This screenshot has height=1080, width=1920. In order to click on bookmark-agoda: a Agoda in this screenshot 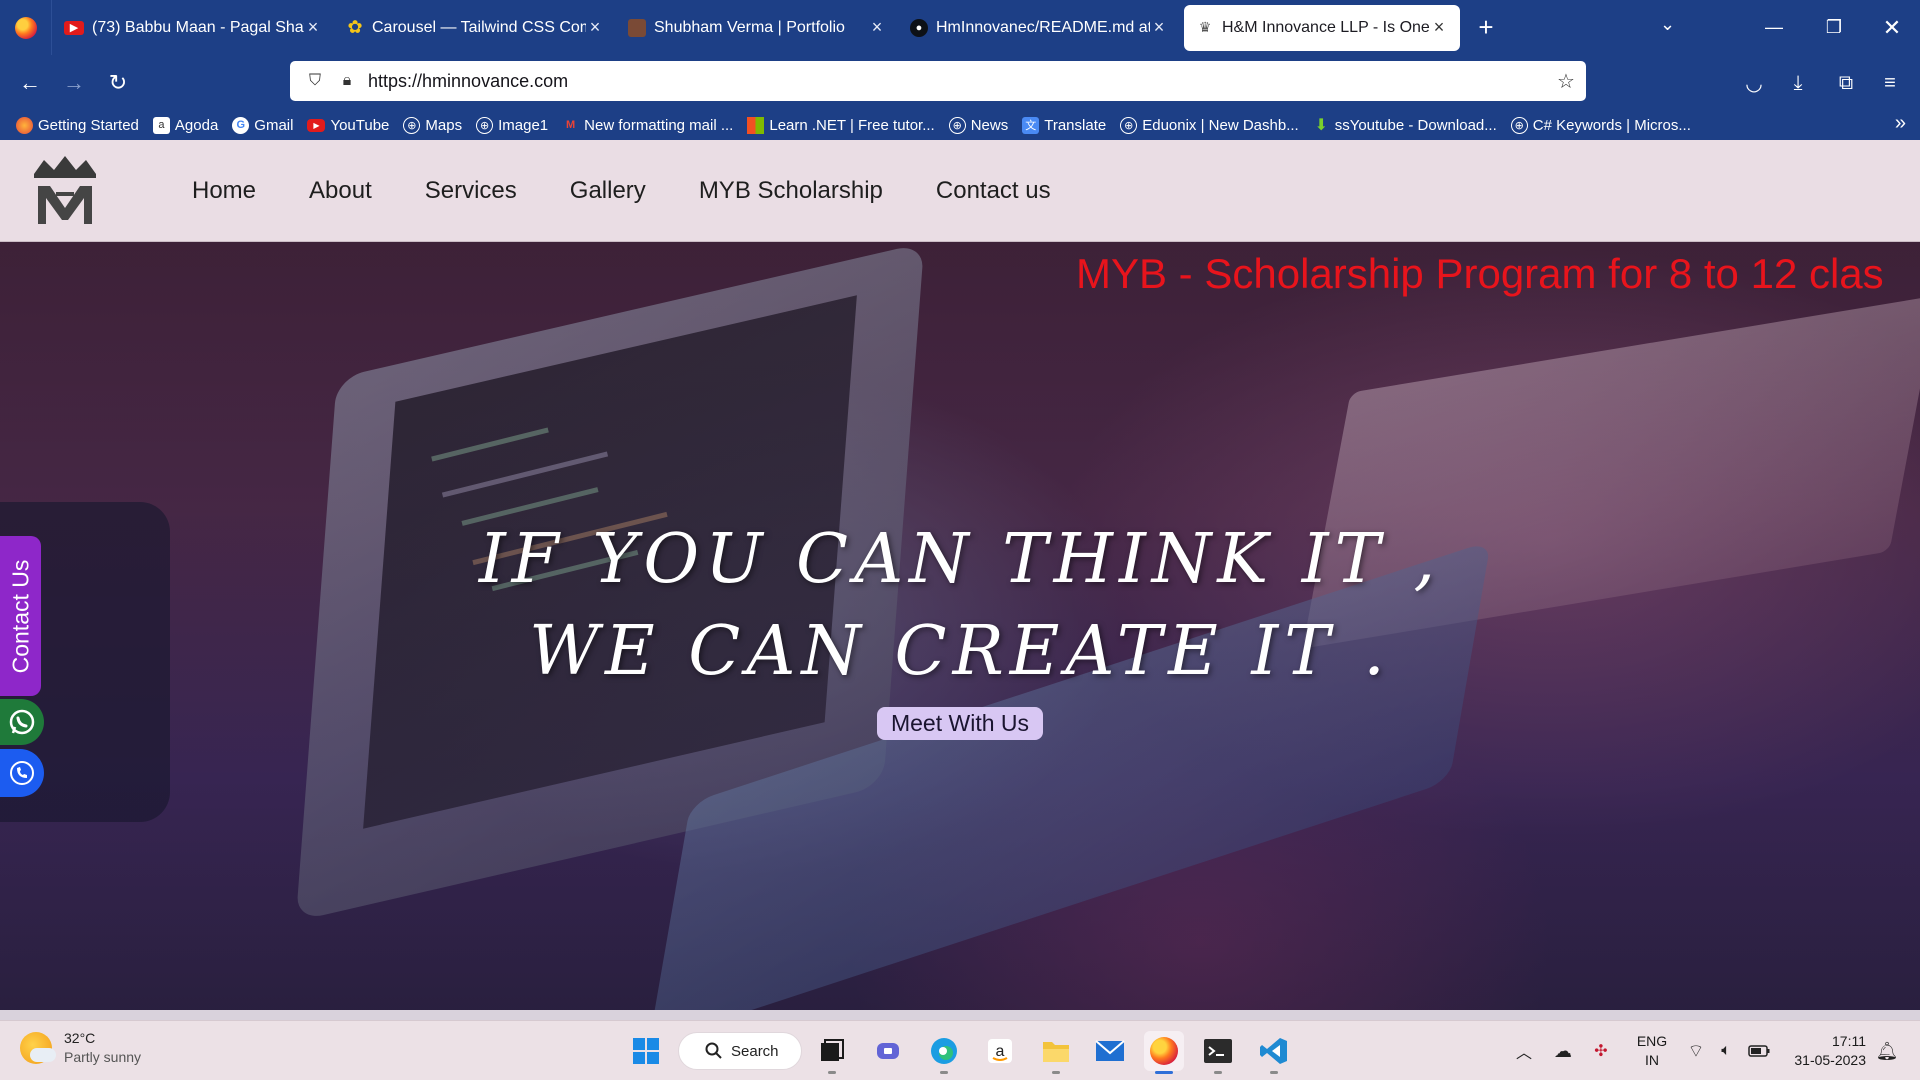, I will do `click(185, 125)`.